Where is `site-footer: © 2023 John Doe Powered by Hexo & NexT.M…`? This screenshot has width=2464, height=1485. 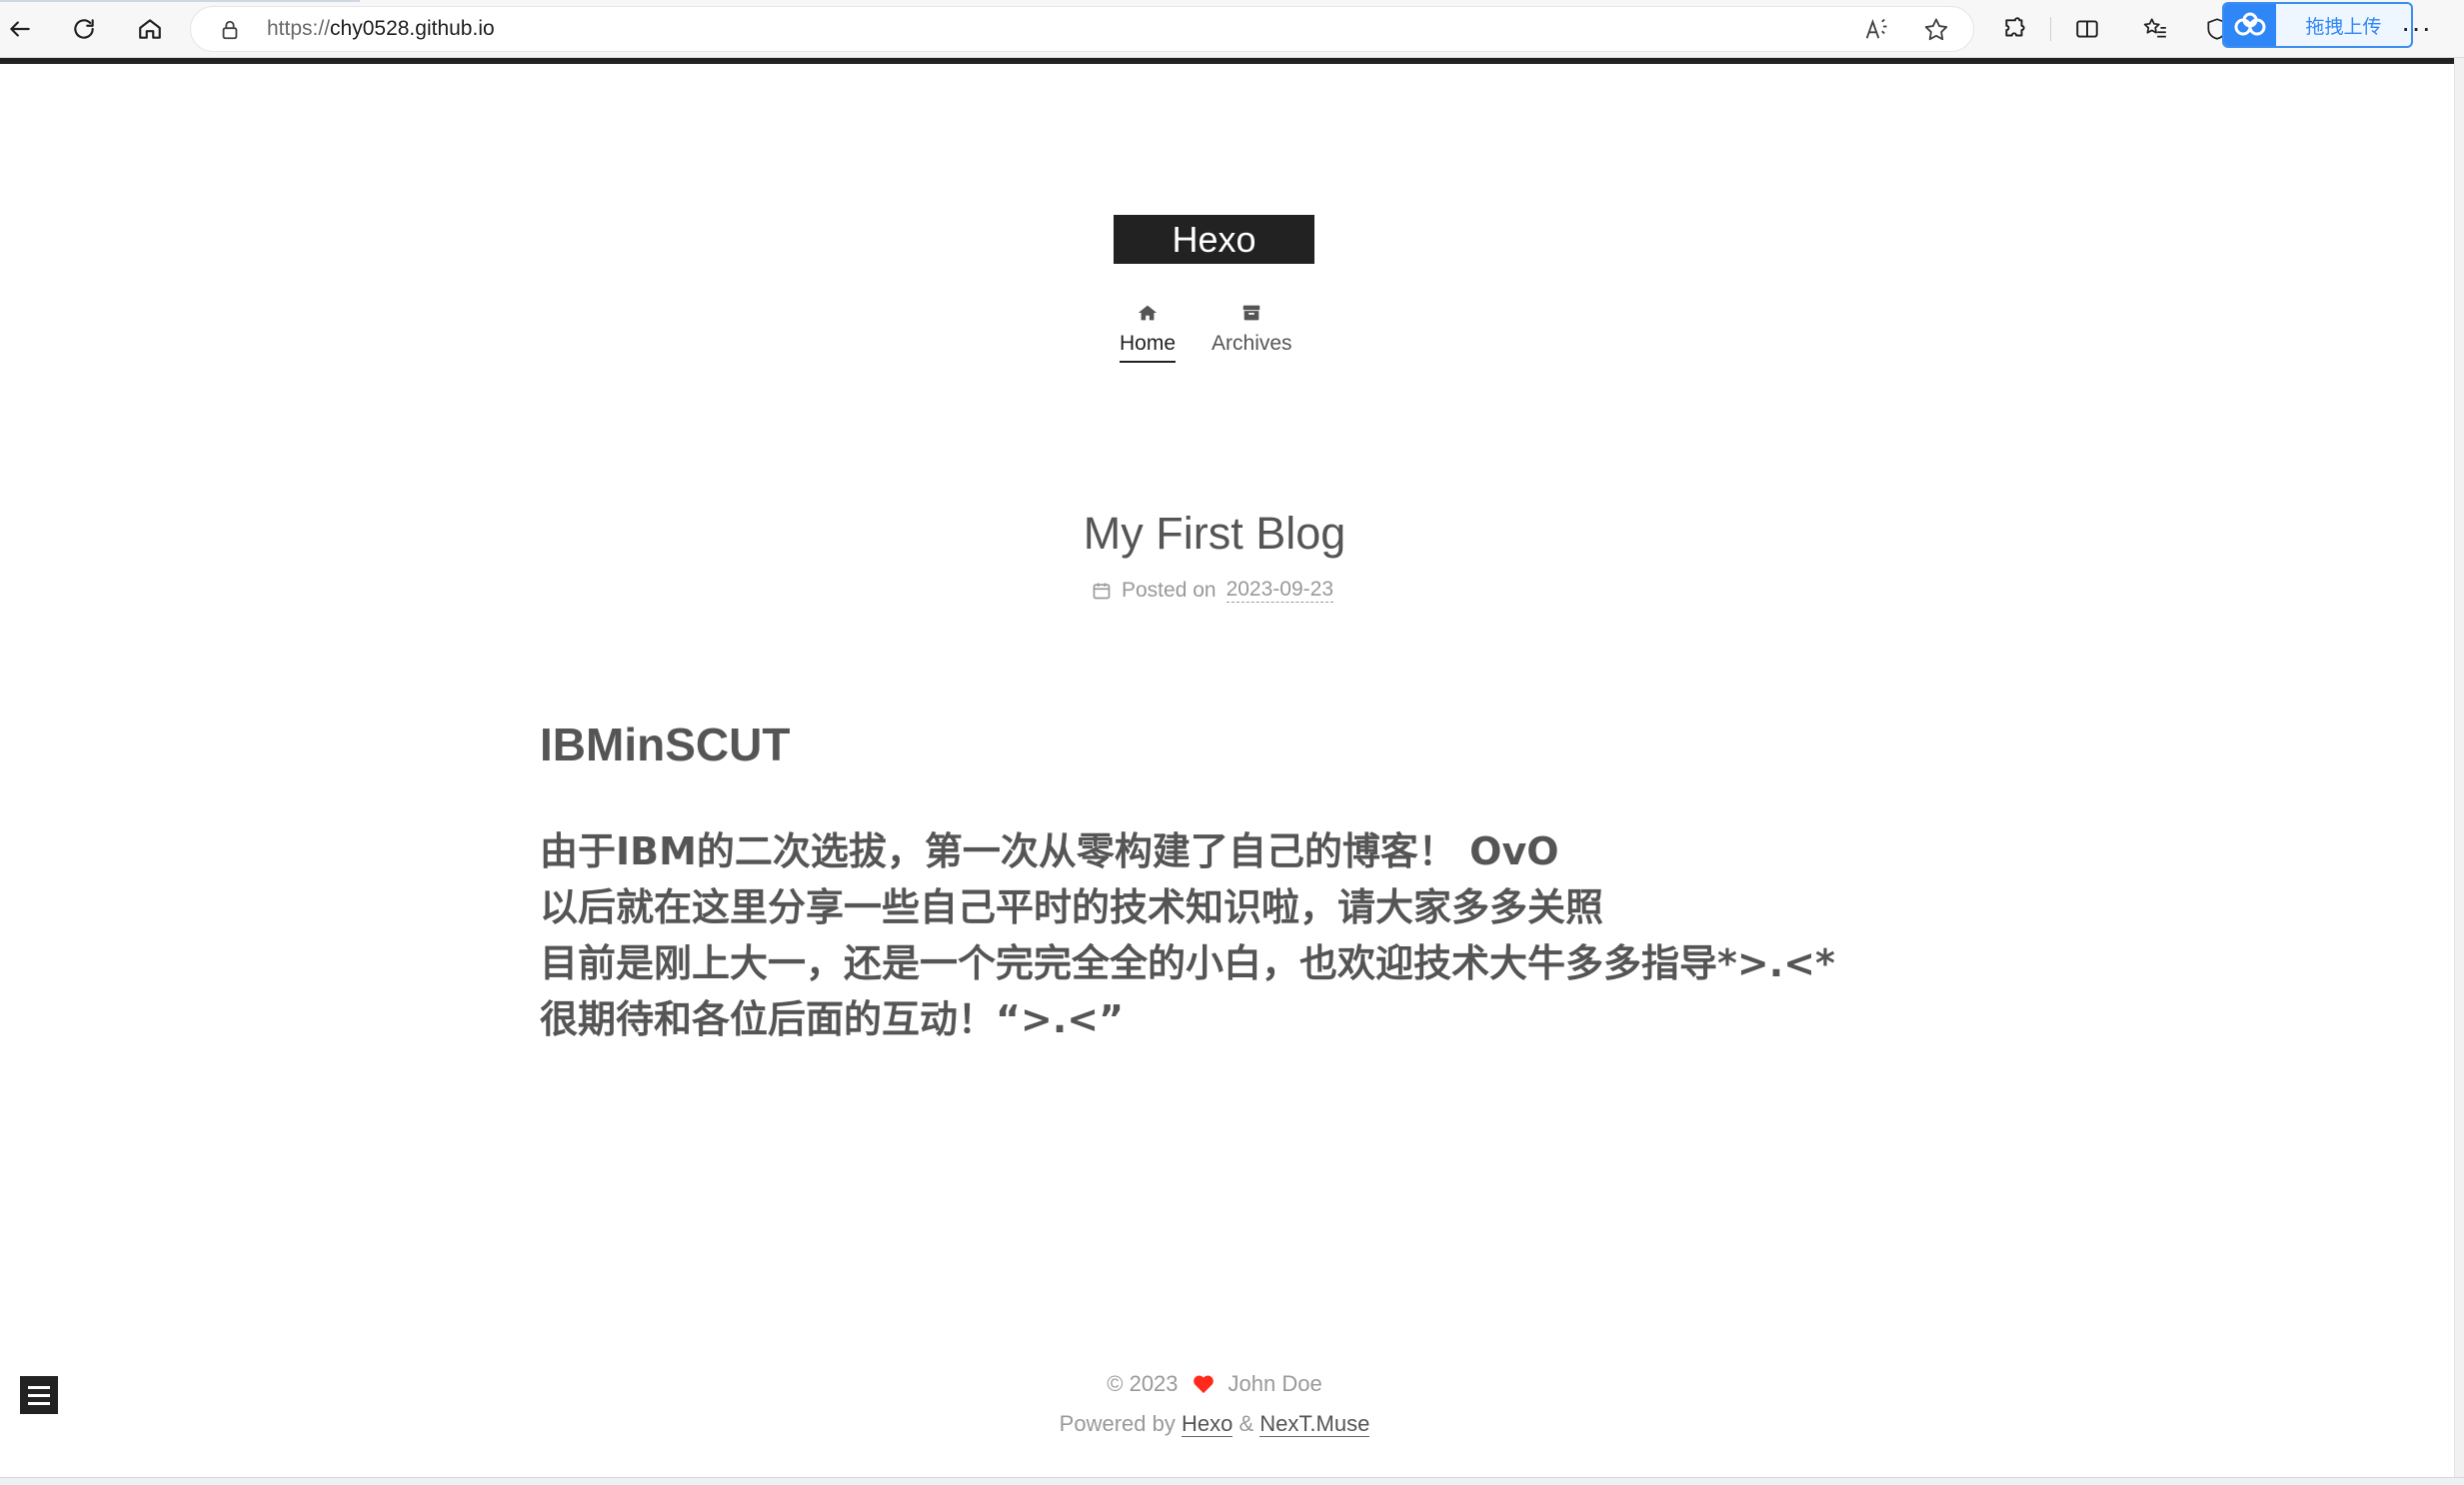 site-footer: © 2023 John Doe Powered by Hexo & NexT.M… is located at coordinates (1214, 1404).